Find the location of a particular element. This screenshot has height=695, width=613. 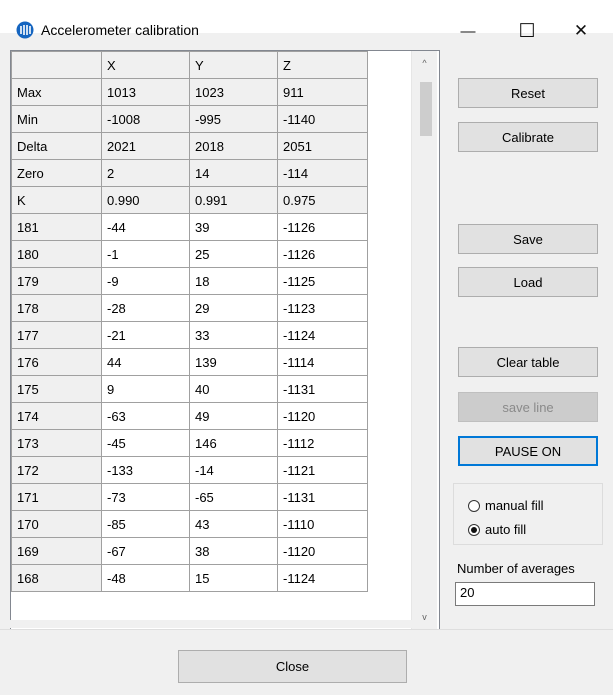

grid-cell: 2051 is located at coordinates (322, 146).